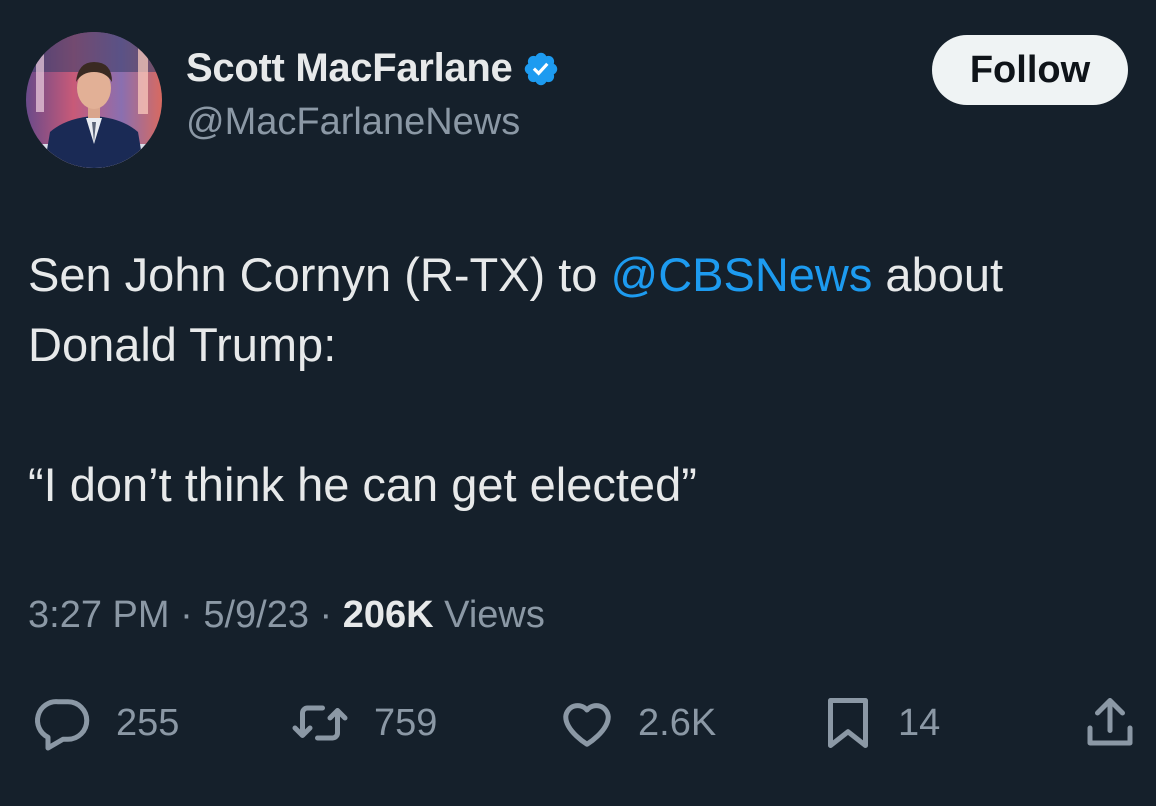 This screenshot has height=806, width=1156. What do you see at coordinates (349, 68) in the screenshot?
I see `author-display-name: Scott MacFarlane` at bounding box center [349, 68].